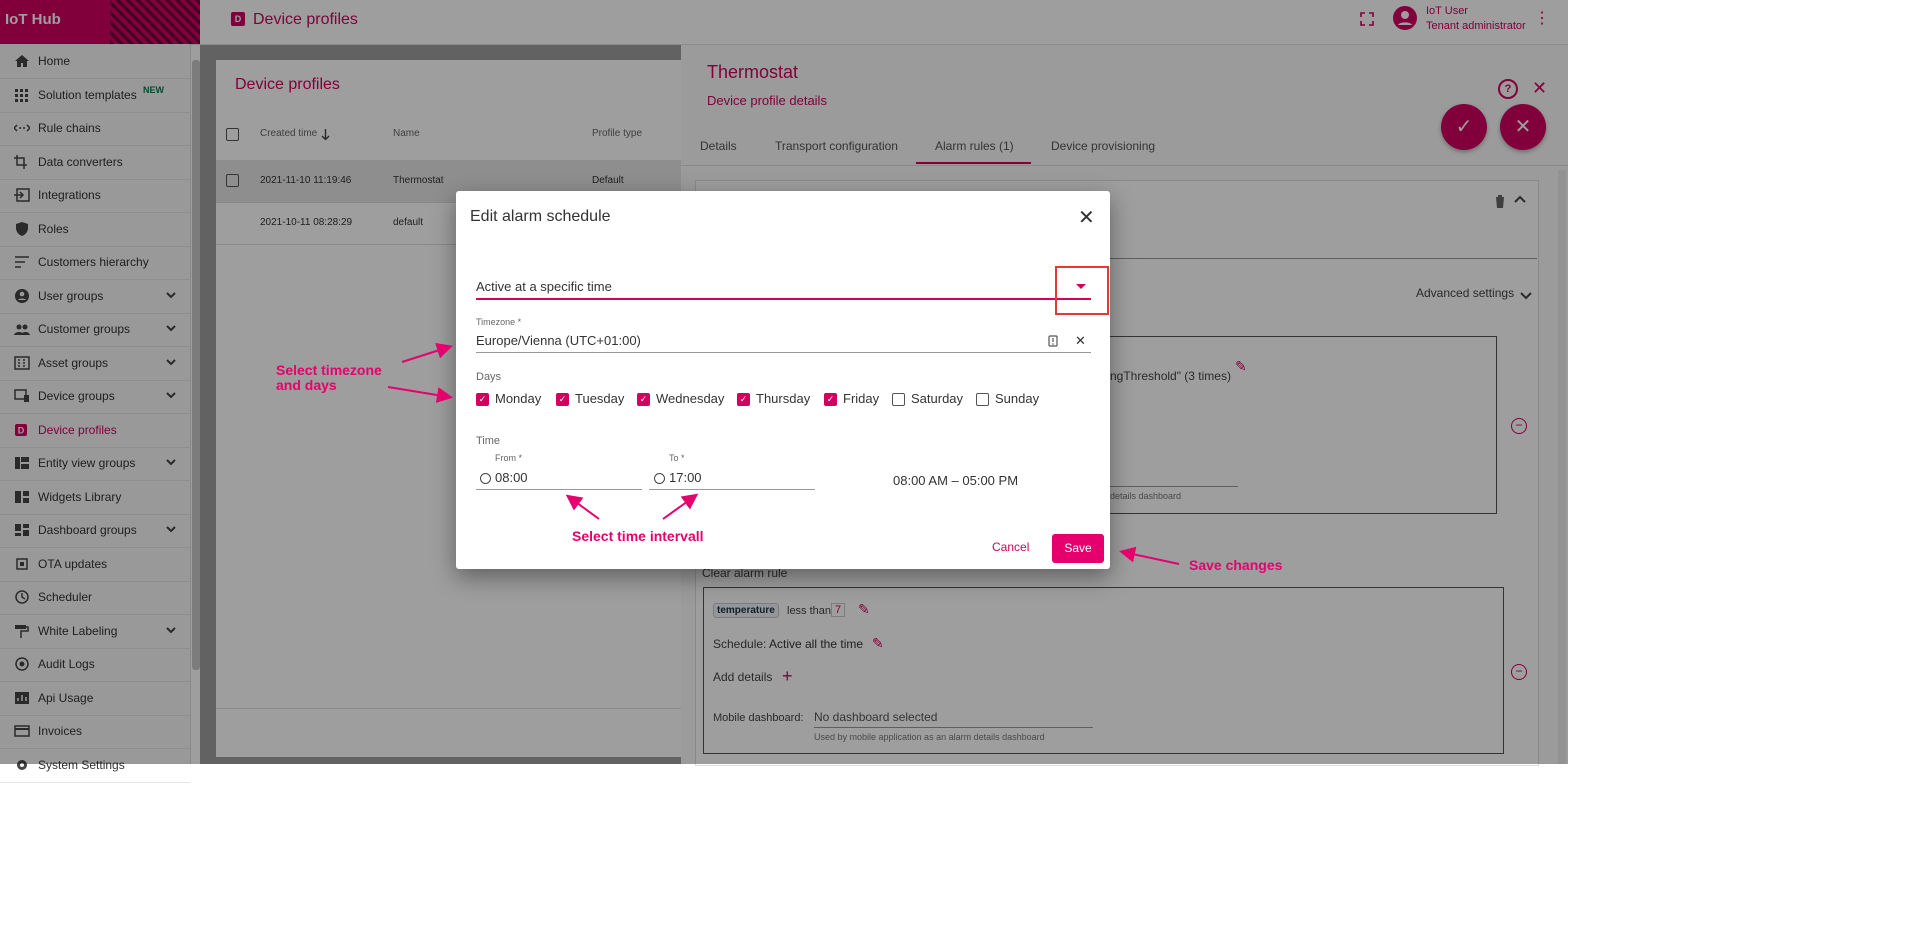 This screenshot has height=934, width=1917. Describe the element at coordinates (1017, 398) in the screenshot. I see `day-label-sunday: Sunday` at that location.